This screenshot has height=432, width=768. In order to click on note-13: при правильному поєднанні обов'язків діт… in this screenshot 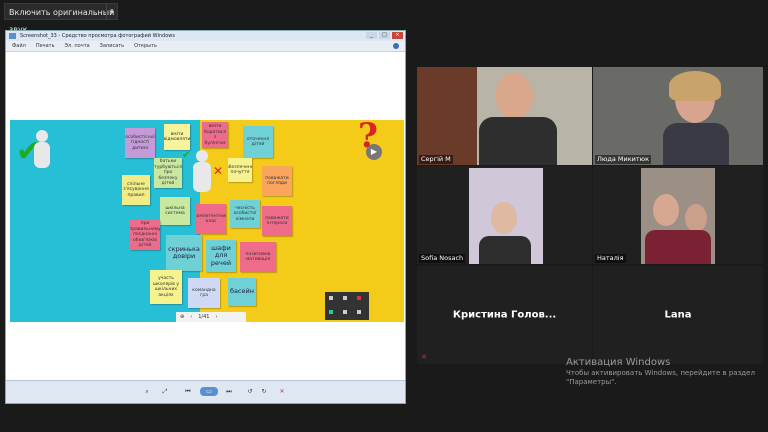, I will do `click(145, 235)`.